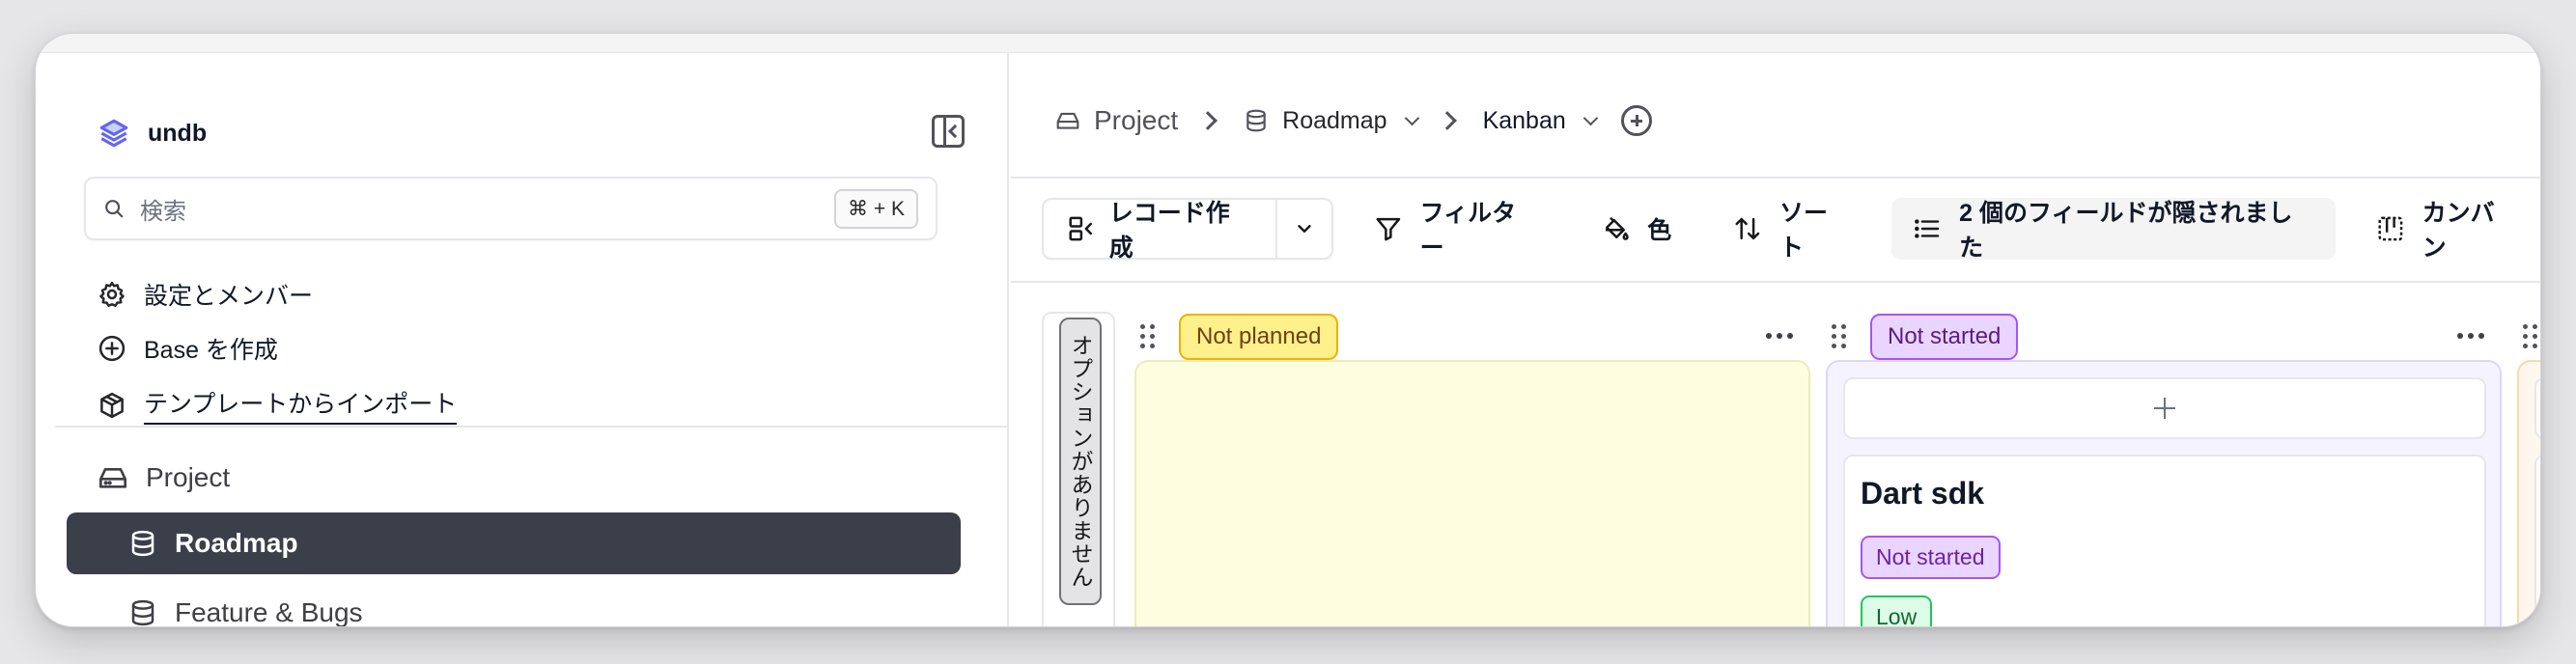 The image size is (2576, 664). What do you see at coordinates (1468, 231) in the screenshot?
I see `filter-label: フィルター` at bounding box center [1468, 231].